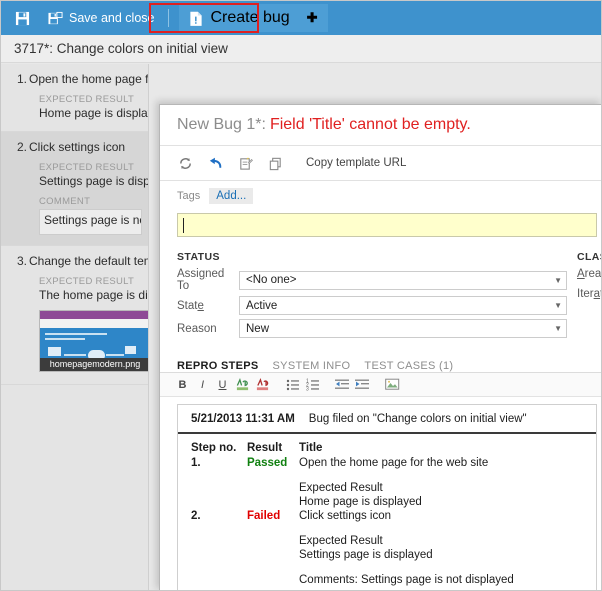  Describe the element at coordinates (182, 384) in the screenshot. I see `bold-icon: B` at that location.